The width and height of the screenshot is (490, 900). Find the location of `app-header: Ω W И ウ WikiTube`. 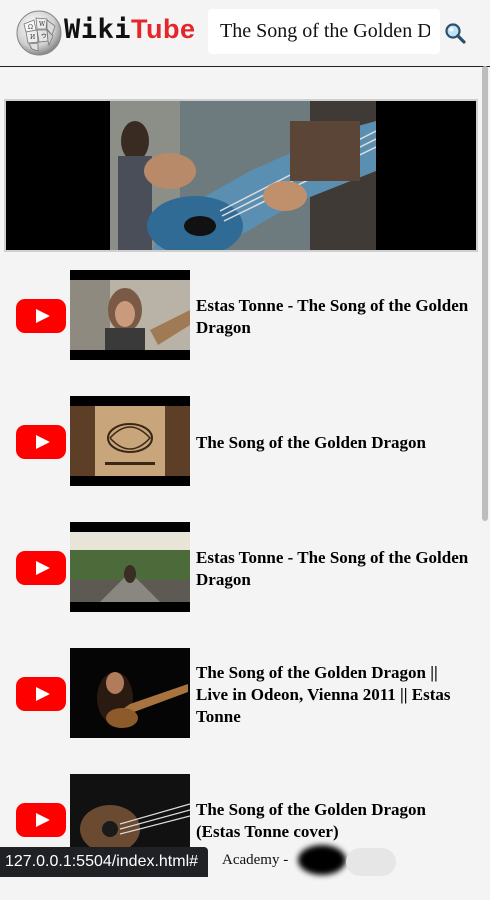

app-header: Ω W И ウ WikiTube is located at coordinates (245, 33).